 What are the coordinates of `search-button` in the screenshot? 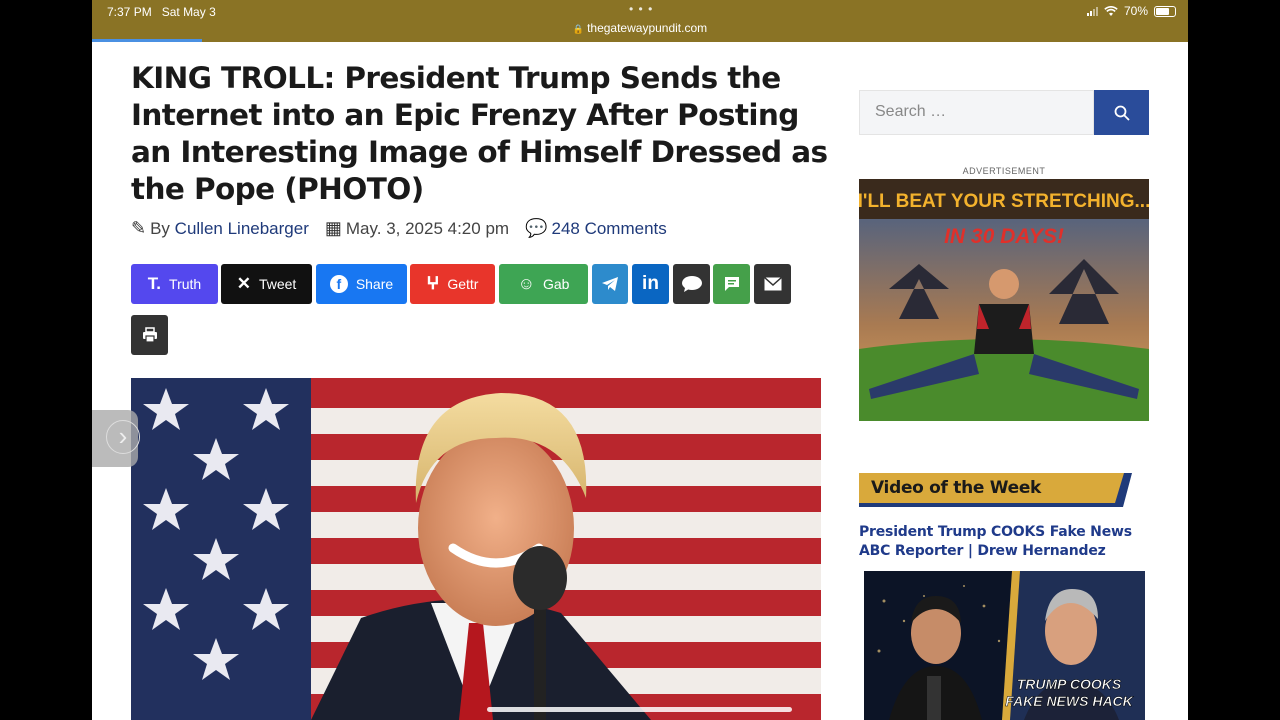 It's located at (1121, 112).